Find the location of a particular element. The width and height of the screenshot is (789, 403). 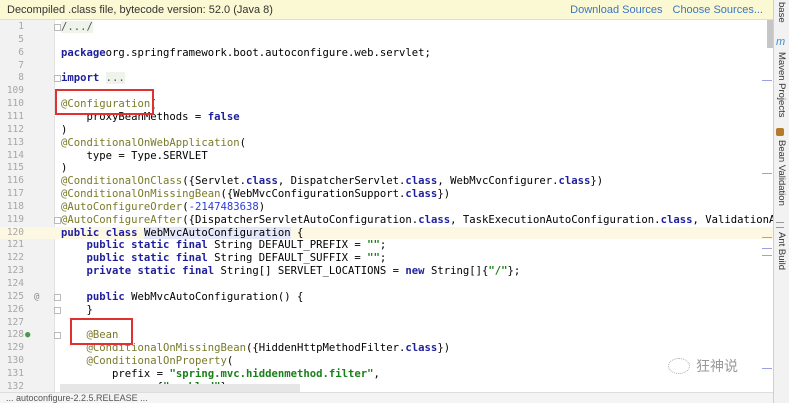

code-line: 5 is located at coordinates (386, 40).